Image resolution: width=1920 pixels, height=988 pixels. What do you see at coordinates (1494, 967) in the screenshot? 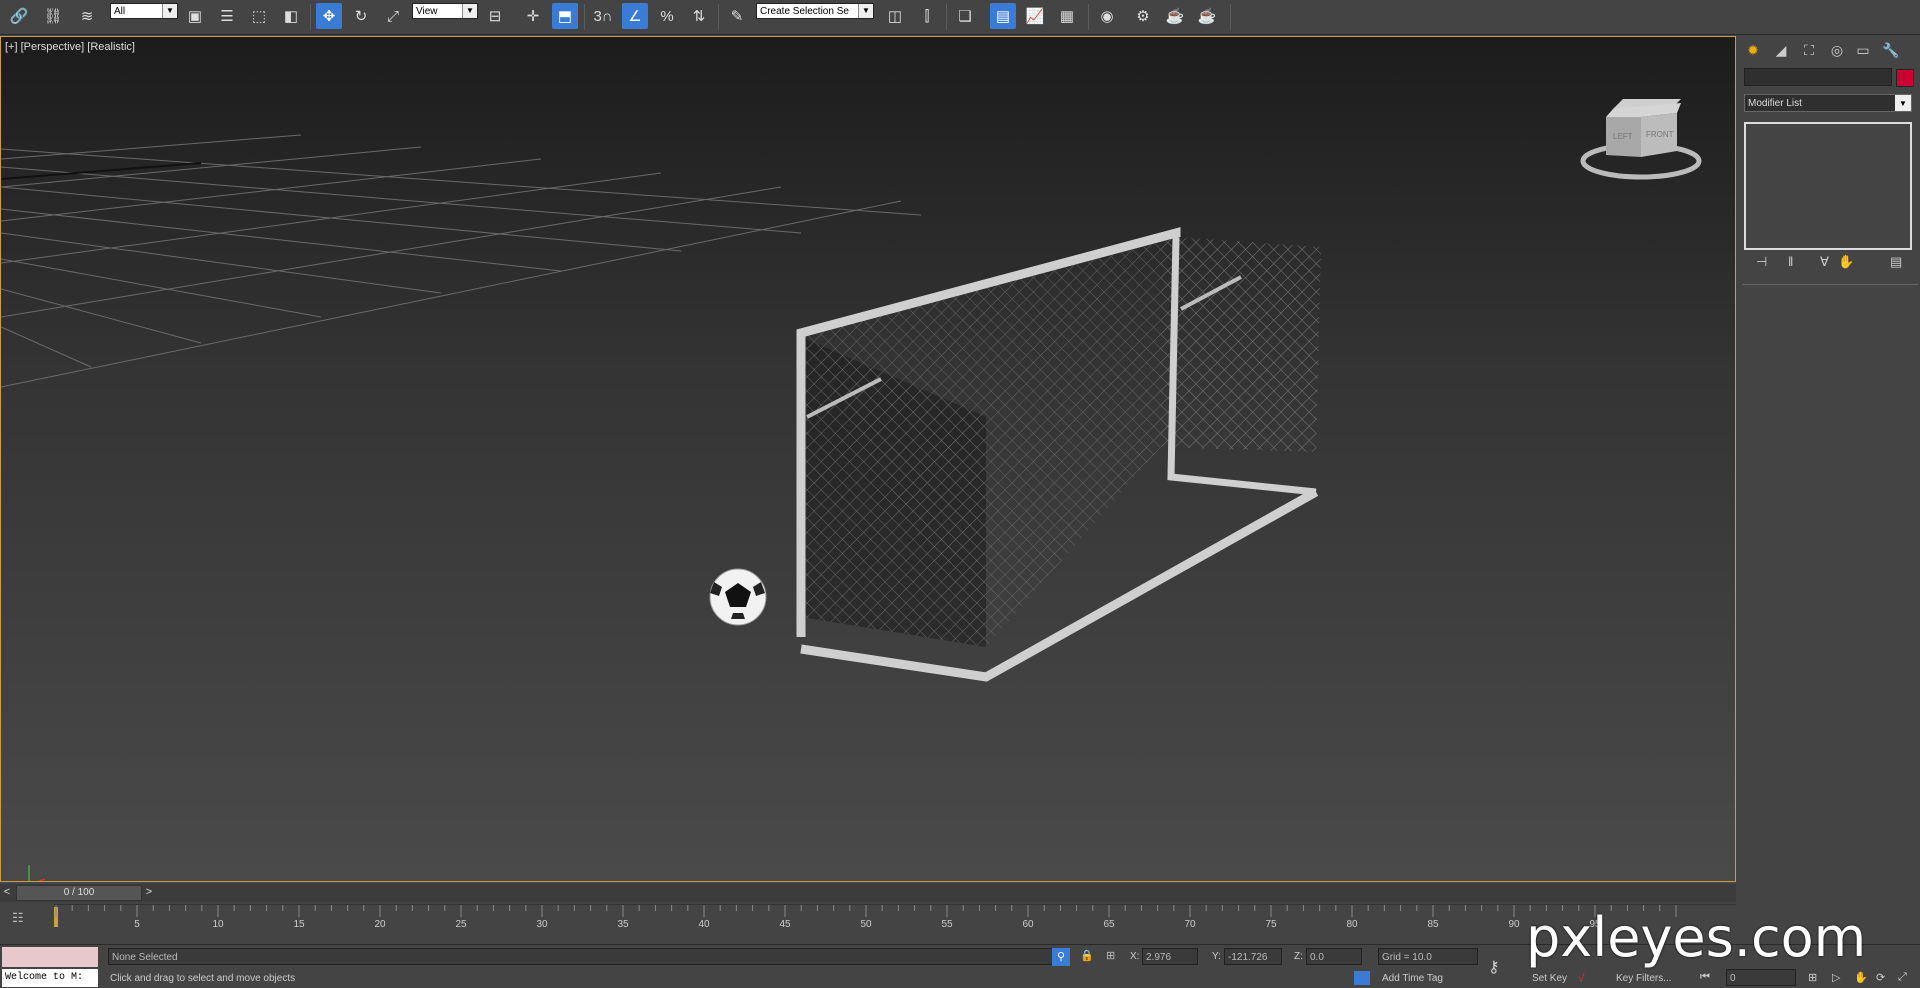
I see `set-key-icon: ⚷` at bounding box center [1494, 967].